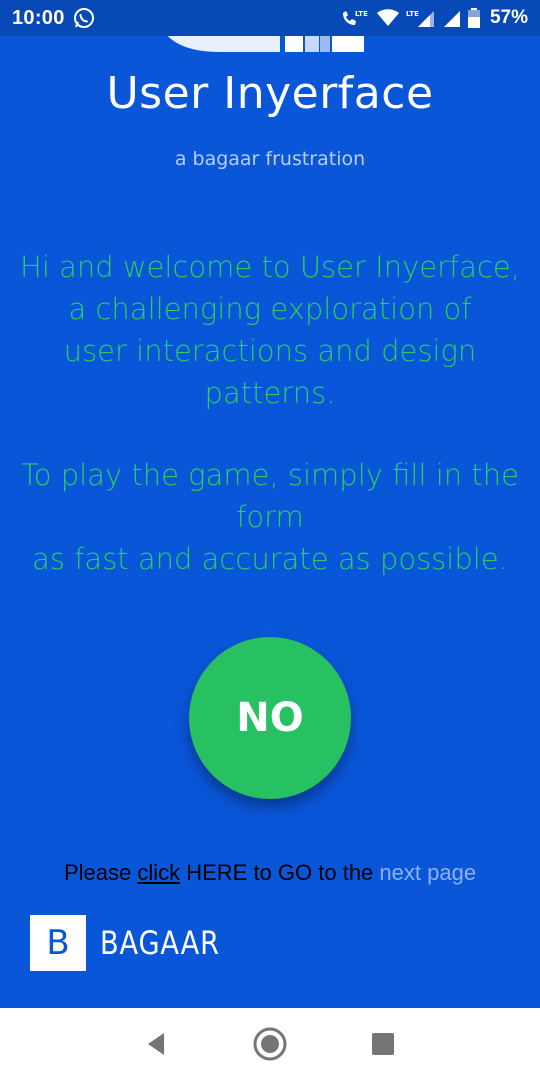 The image size is (540, 1080). What do you see at coordinates (270, 309) in the screenshot?
I see `intro-line: a challenging exploration of` at bounding box center [270, 309].